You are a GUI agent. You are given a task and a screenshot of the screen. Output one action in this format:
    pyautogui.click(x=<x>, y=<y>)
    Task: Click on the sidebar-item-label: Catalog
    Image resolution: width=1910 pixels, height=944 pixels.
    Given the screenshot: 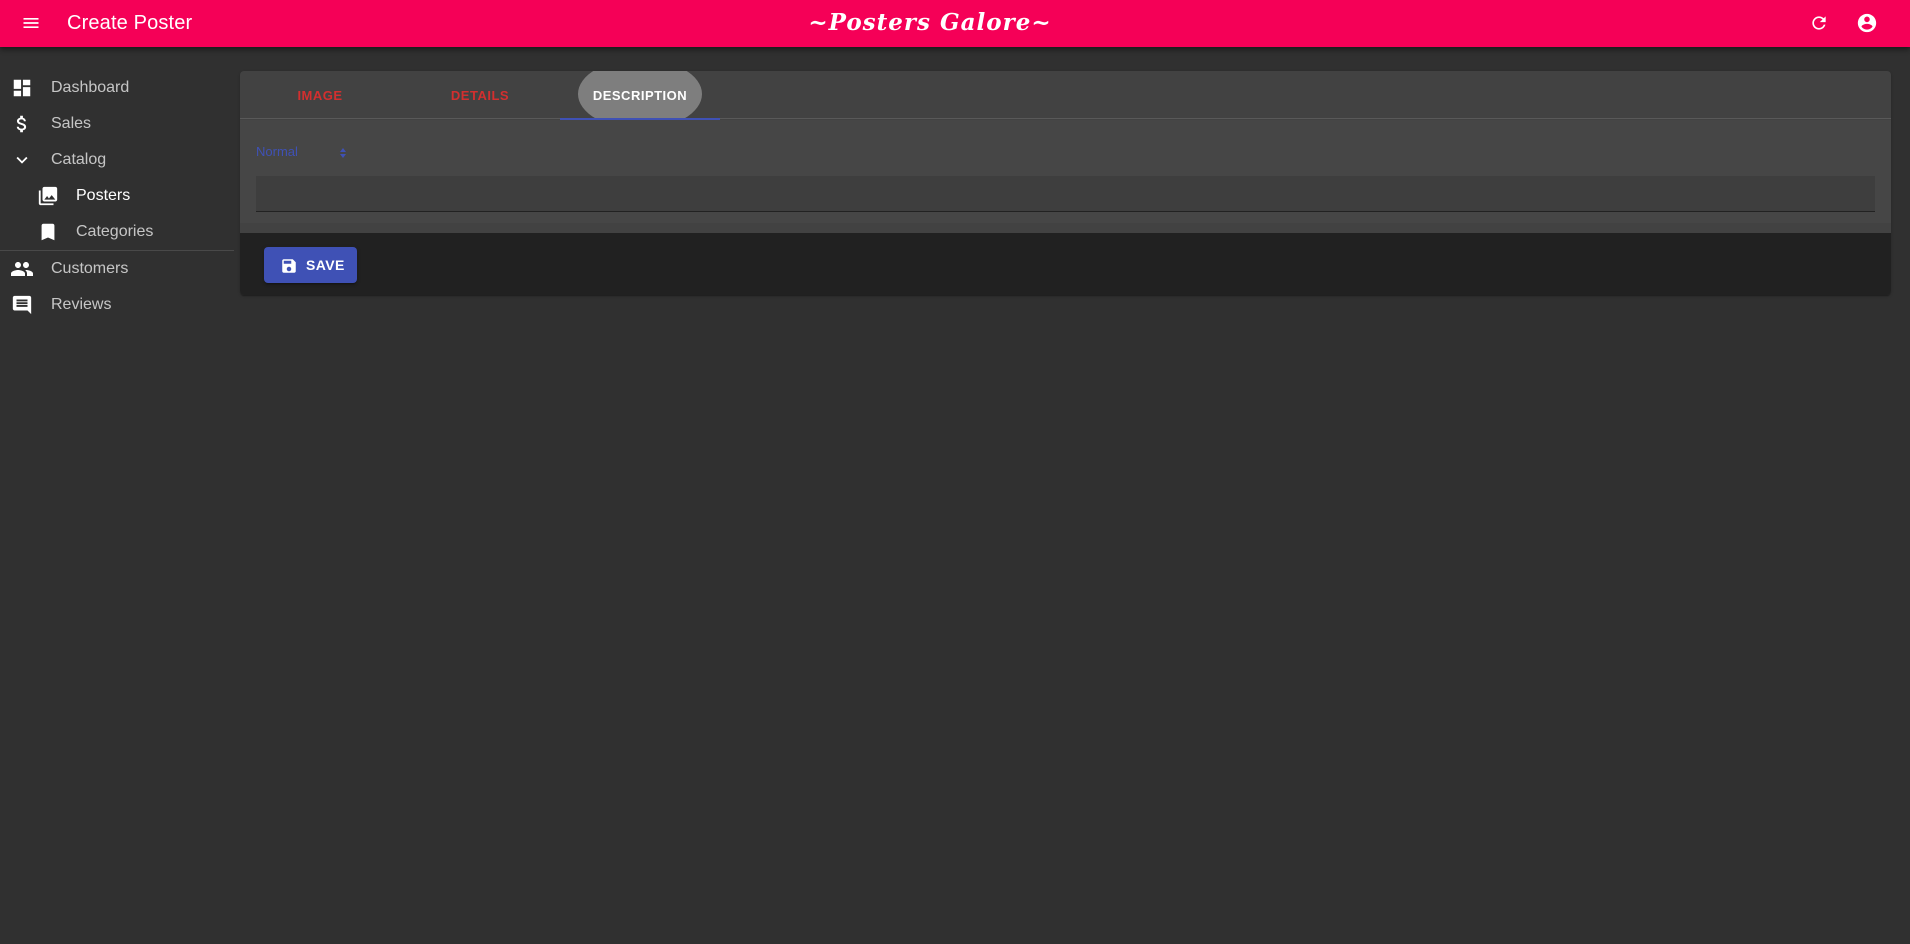 What is the action you would take?
    pyautogui.click(x=79, y=159)
    